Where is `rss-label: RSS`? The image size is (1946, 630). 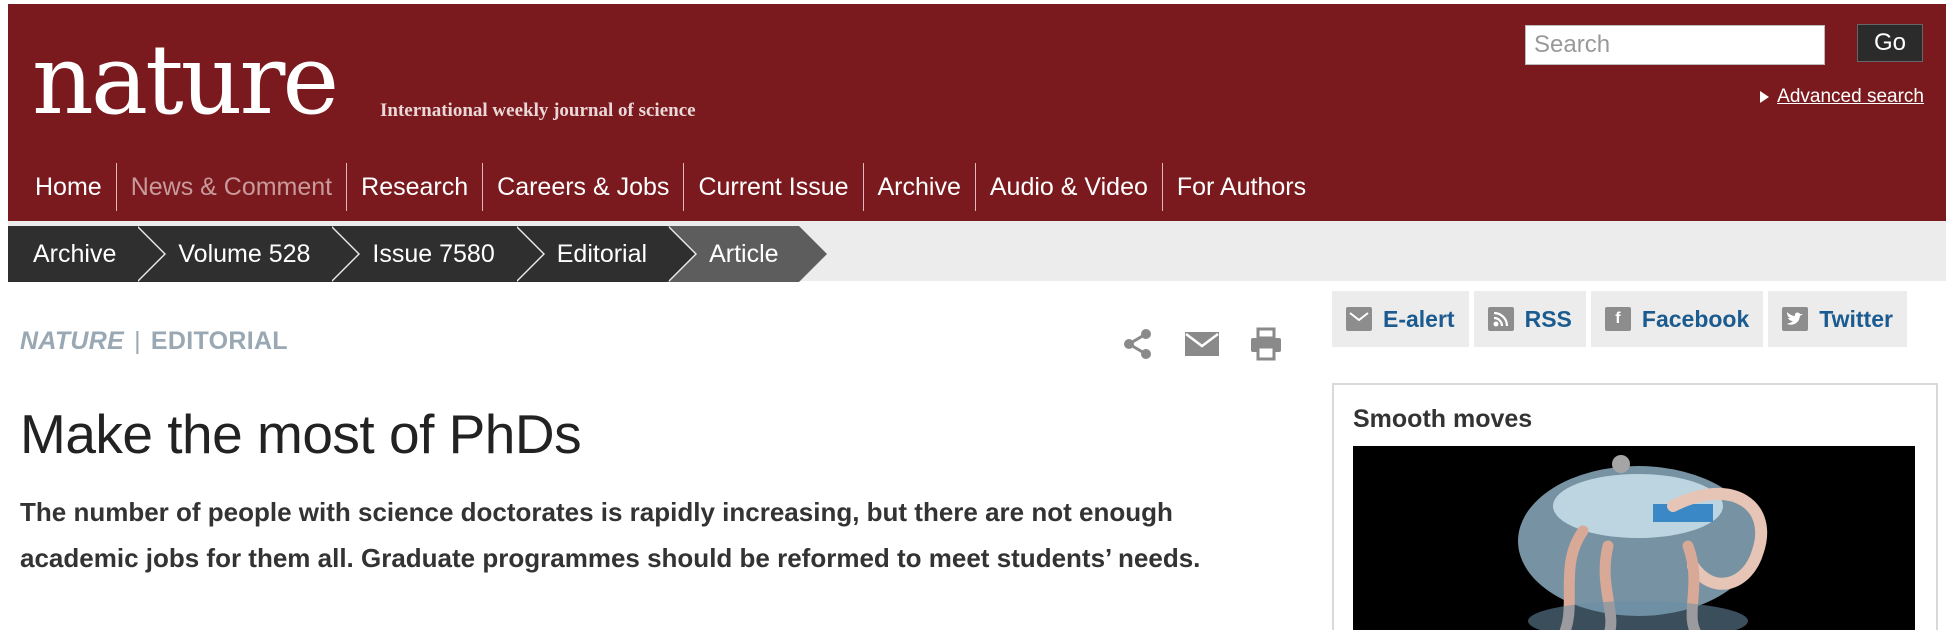 rss-label: RSS is located at coordinates (1548, 318).